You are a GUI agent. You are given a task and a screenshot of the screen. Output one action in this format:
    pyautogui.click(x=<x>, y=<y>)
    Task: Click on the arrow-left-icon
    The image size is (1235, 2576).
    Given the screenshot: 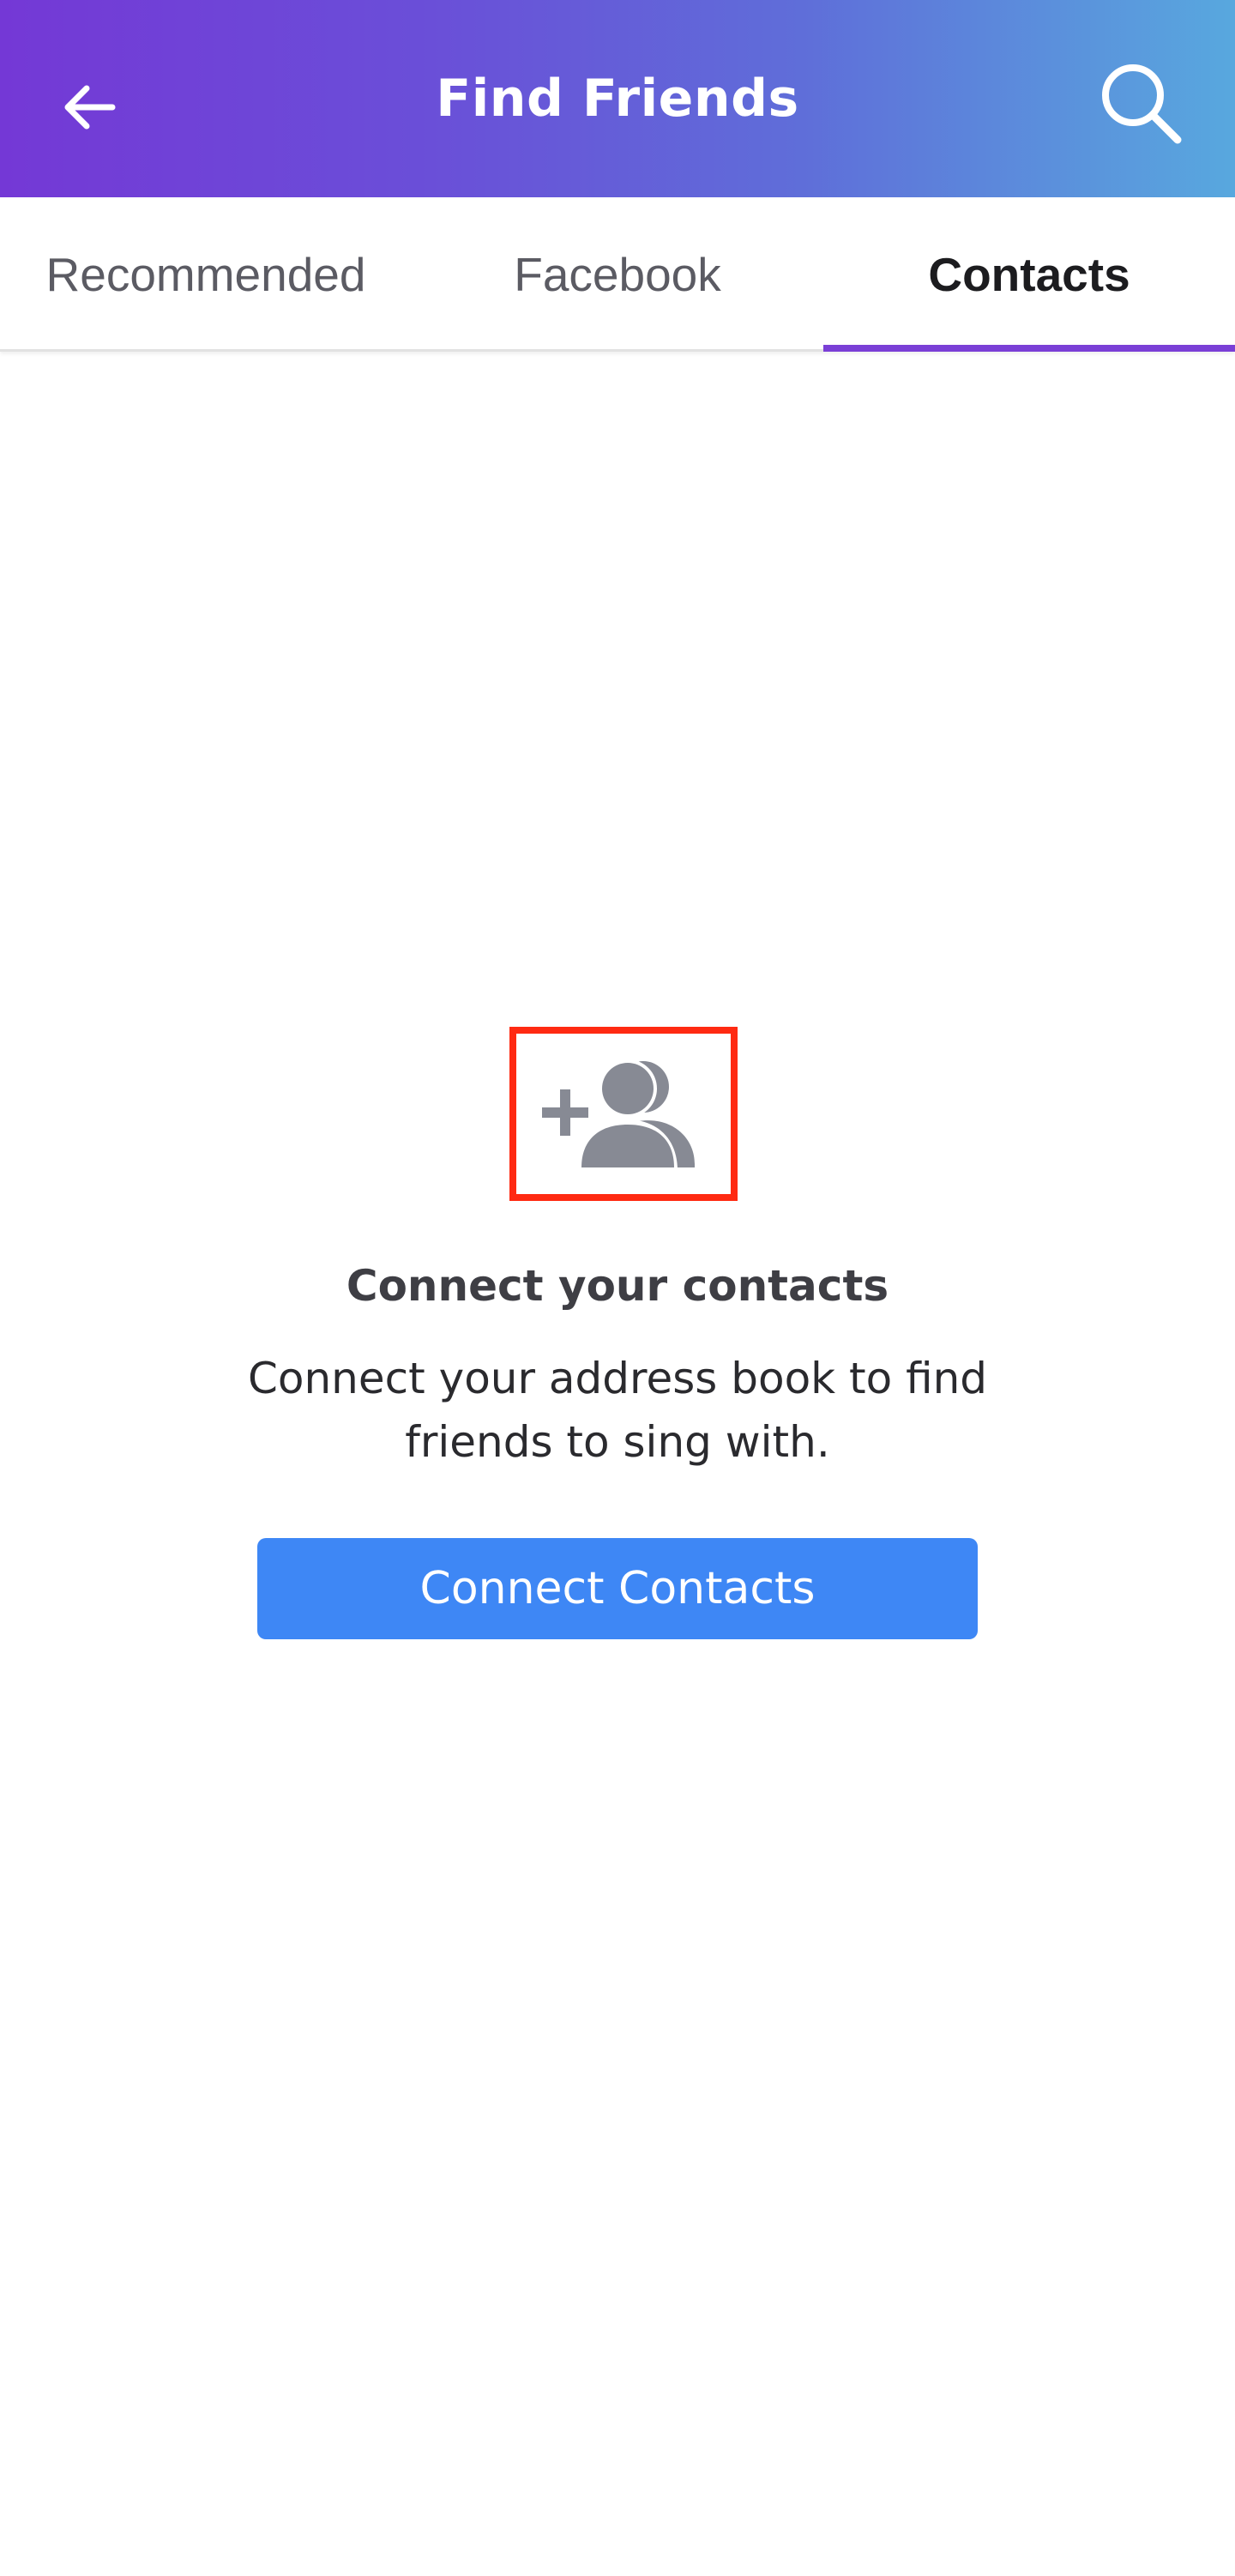 What is the action you would take?
    pyautogui.click(x=90, y=107)
    